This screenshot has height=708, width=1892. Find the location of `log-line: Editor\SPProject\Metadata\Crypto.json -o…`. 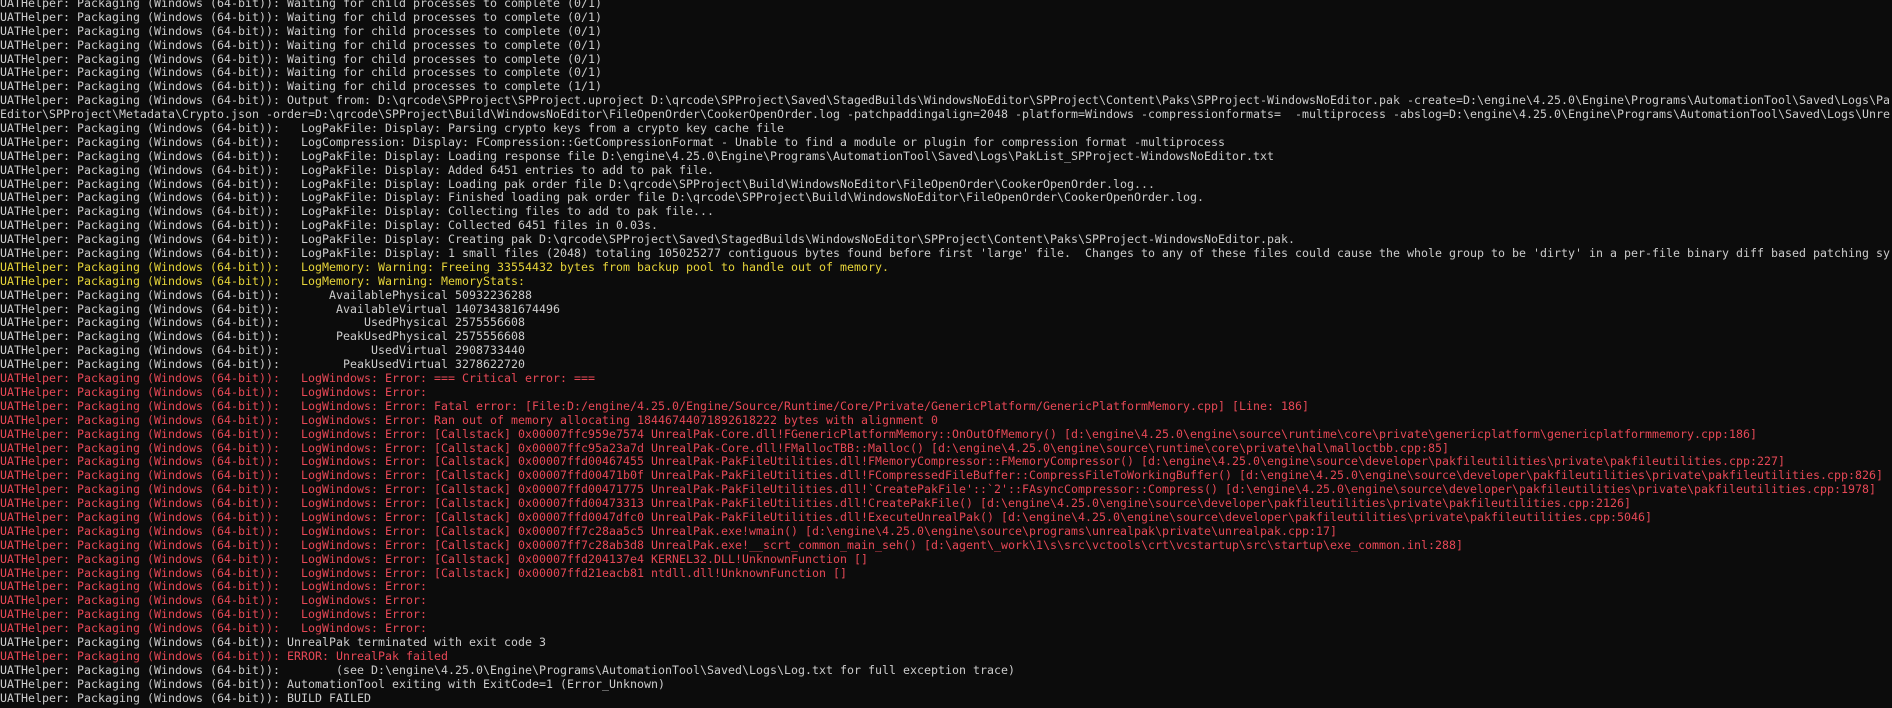

log-line: Editor\SPProject\Metadata\Crypto.json -o… is located at coordinates (945, 114).